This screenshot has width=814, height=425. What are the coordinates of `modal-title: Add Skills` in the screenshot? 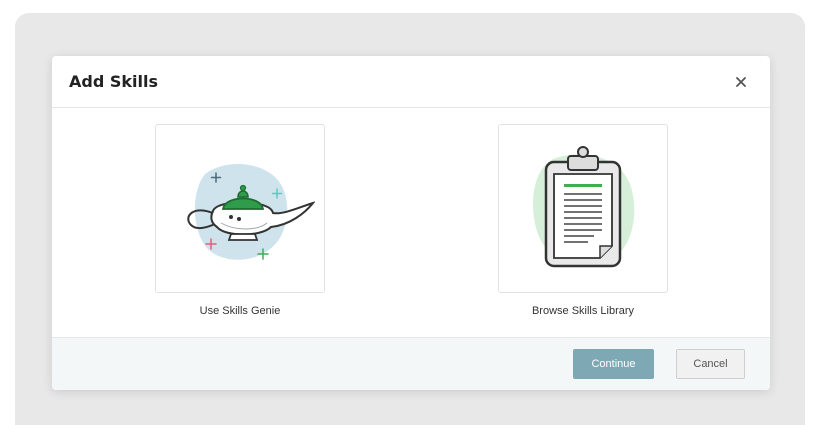 It's located at (113, 81).